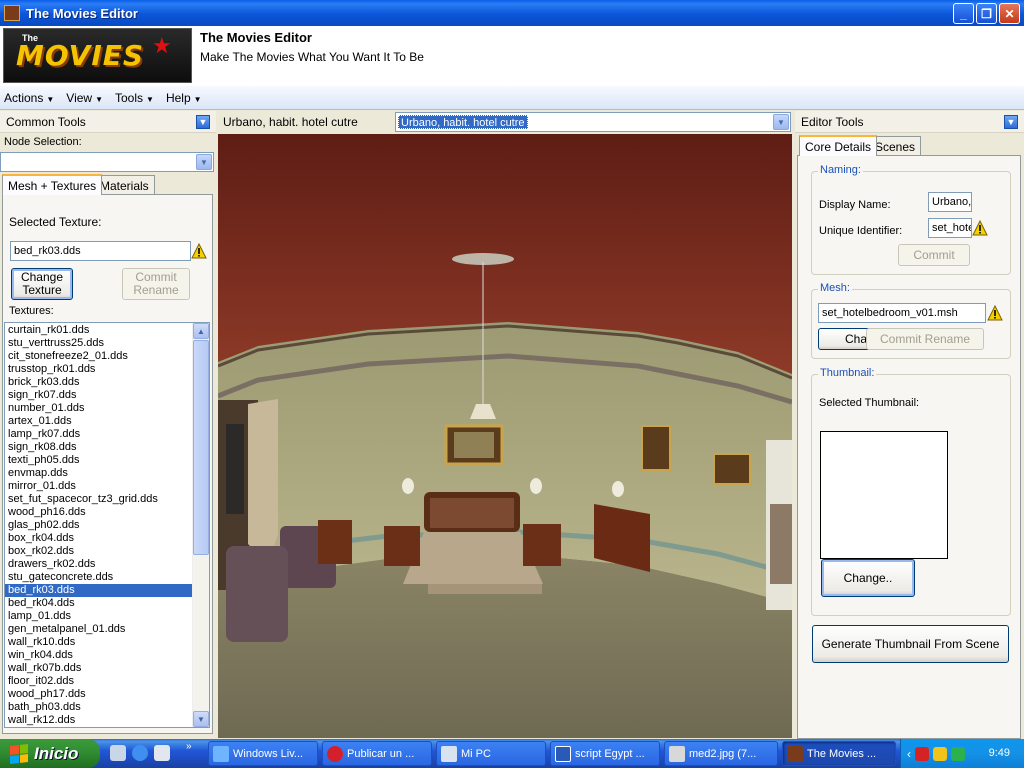 This screenshot has width=1024, height=768. Describe the element at coordinates (29, 98) in the screenshot. I see `menu-actions: Actions ▼` at that location.